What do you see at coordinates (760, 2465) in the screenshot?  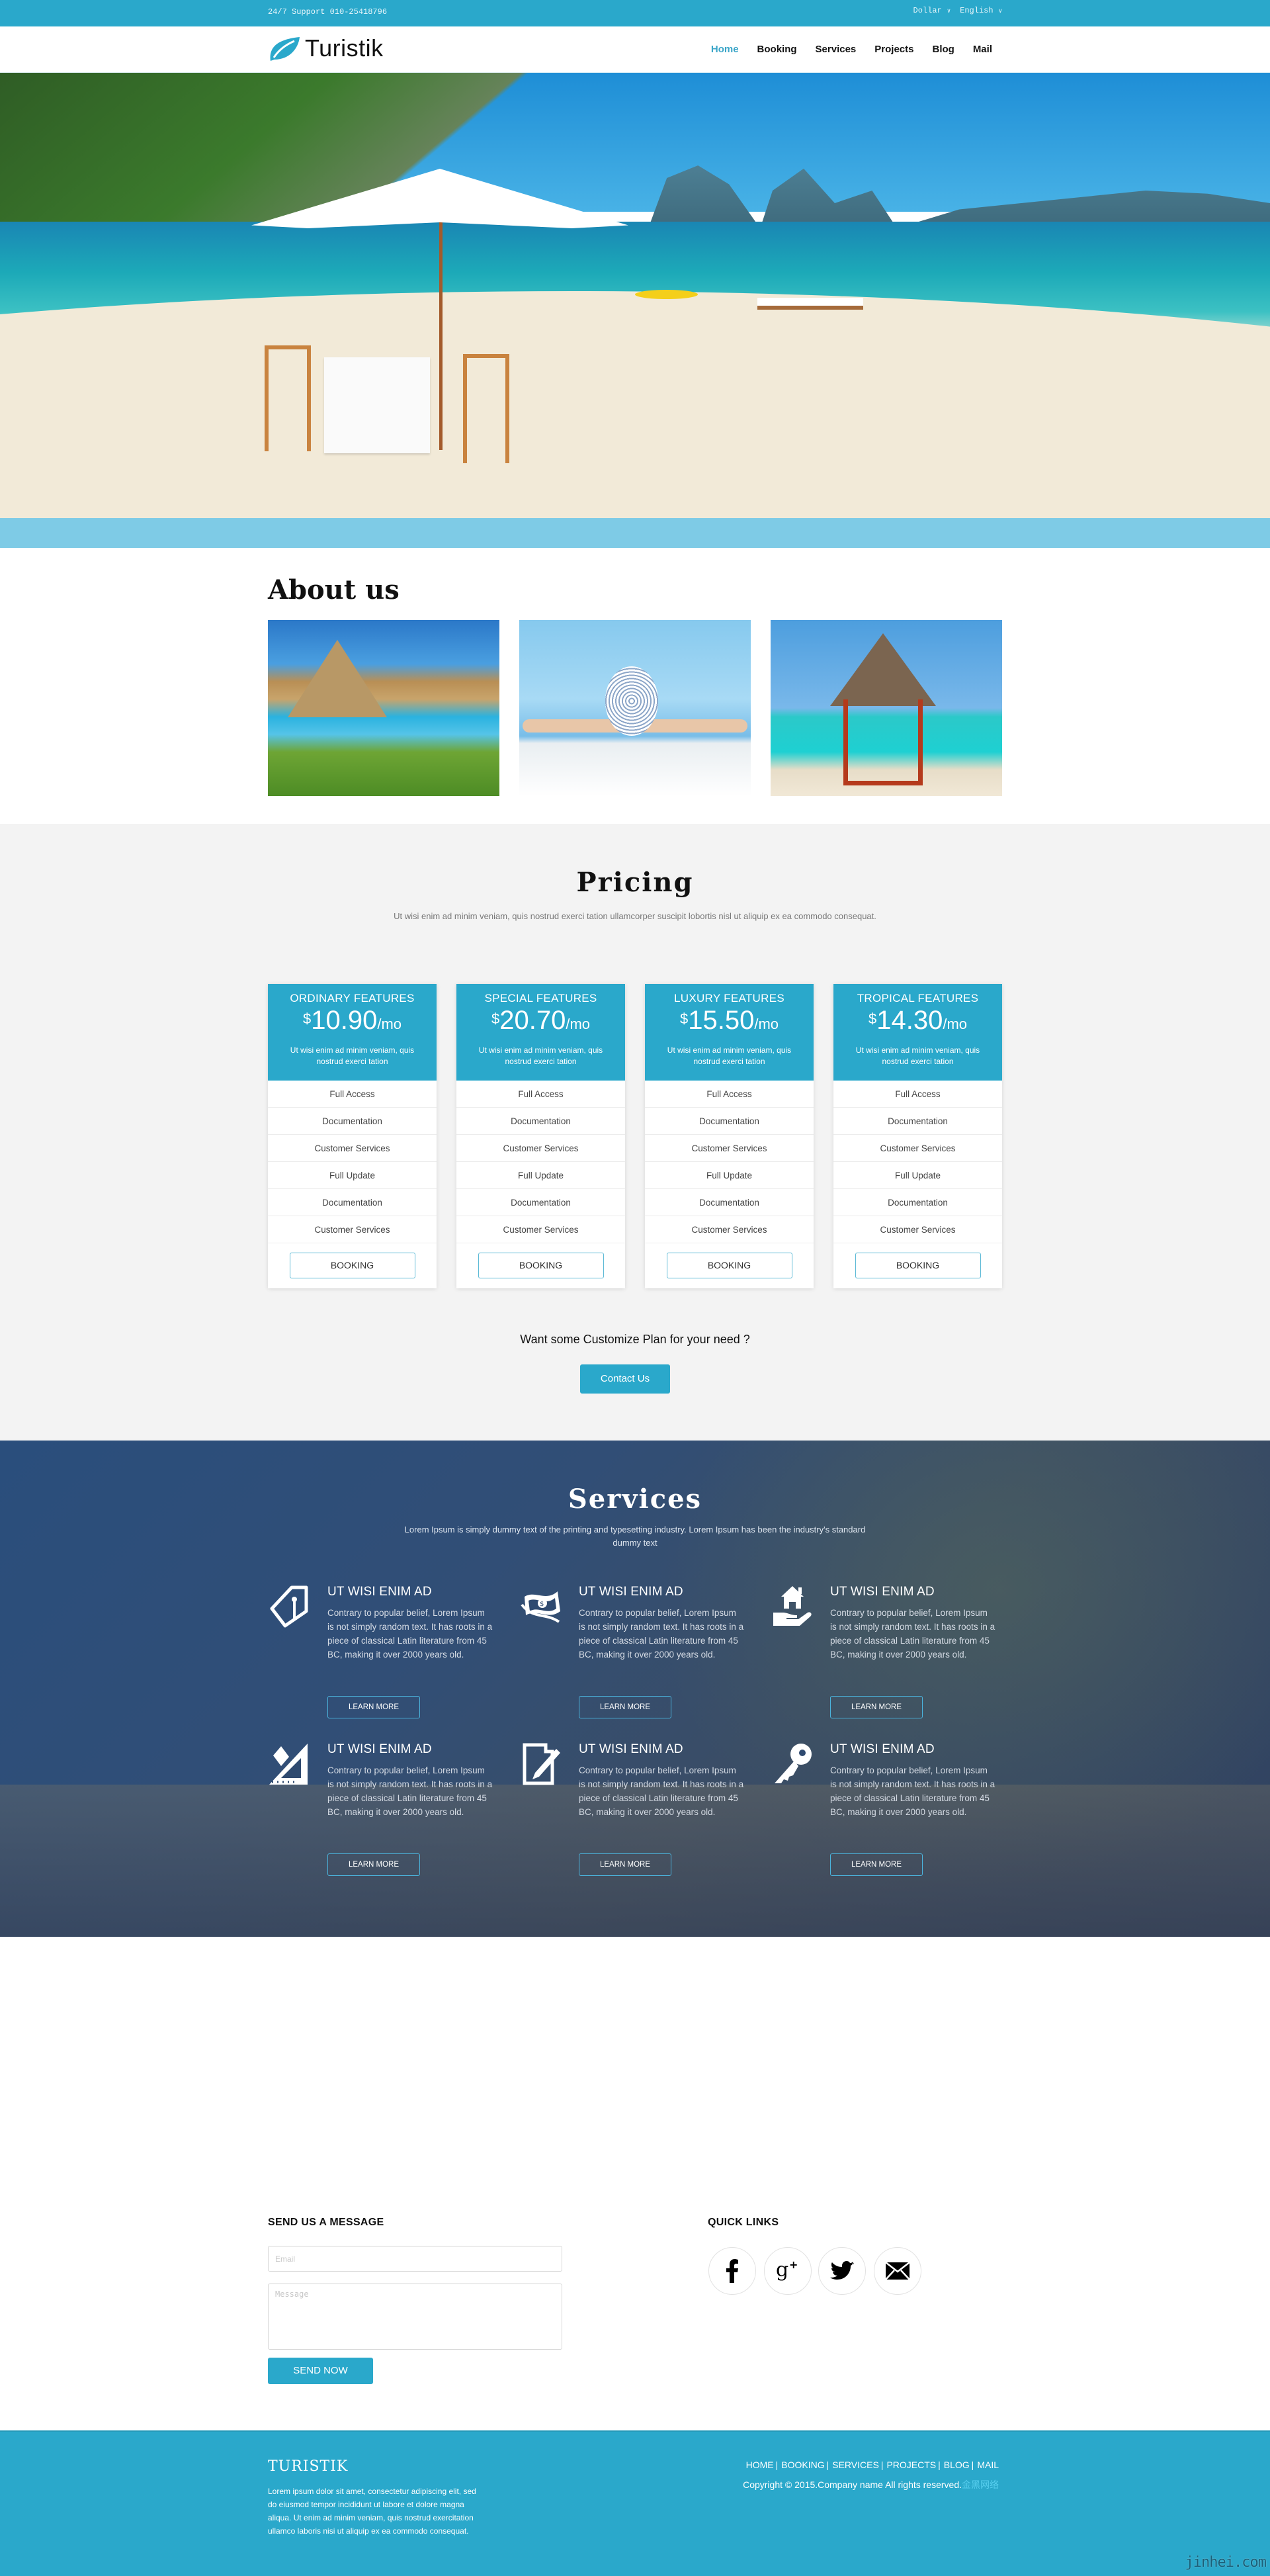 I see `footer-link-home: HOME` at bounding box center [760, 2465].